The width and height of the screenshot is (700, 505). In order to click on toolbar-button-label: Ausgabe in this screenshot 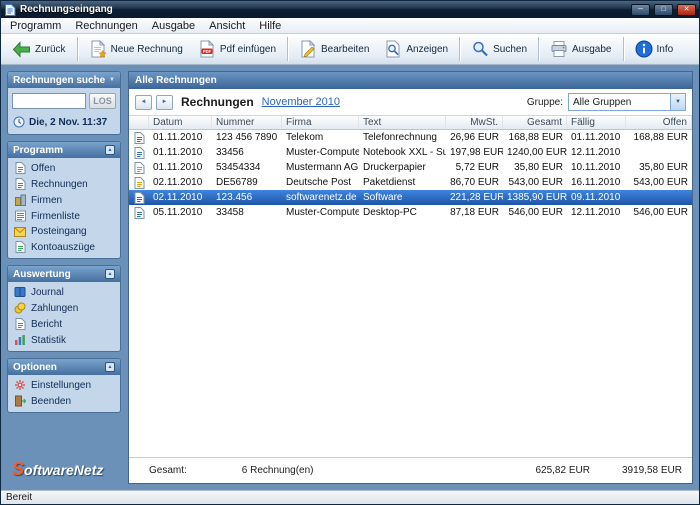, I will do `click(592, 49)`.